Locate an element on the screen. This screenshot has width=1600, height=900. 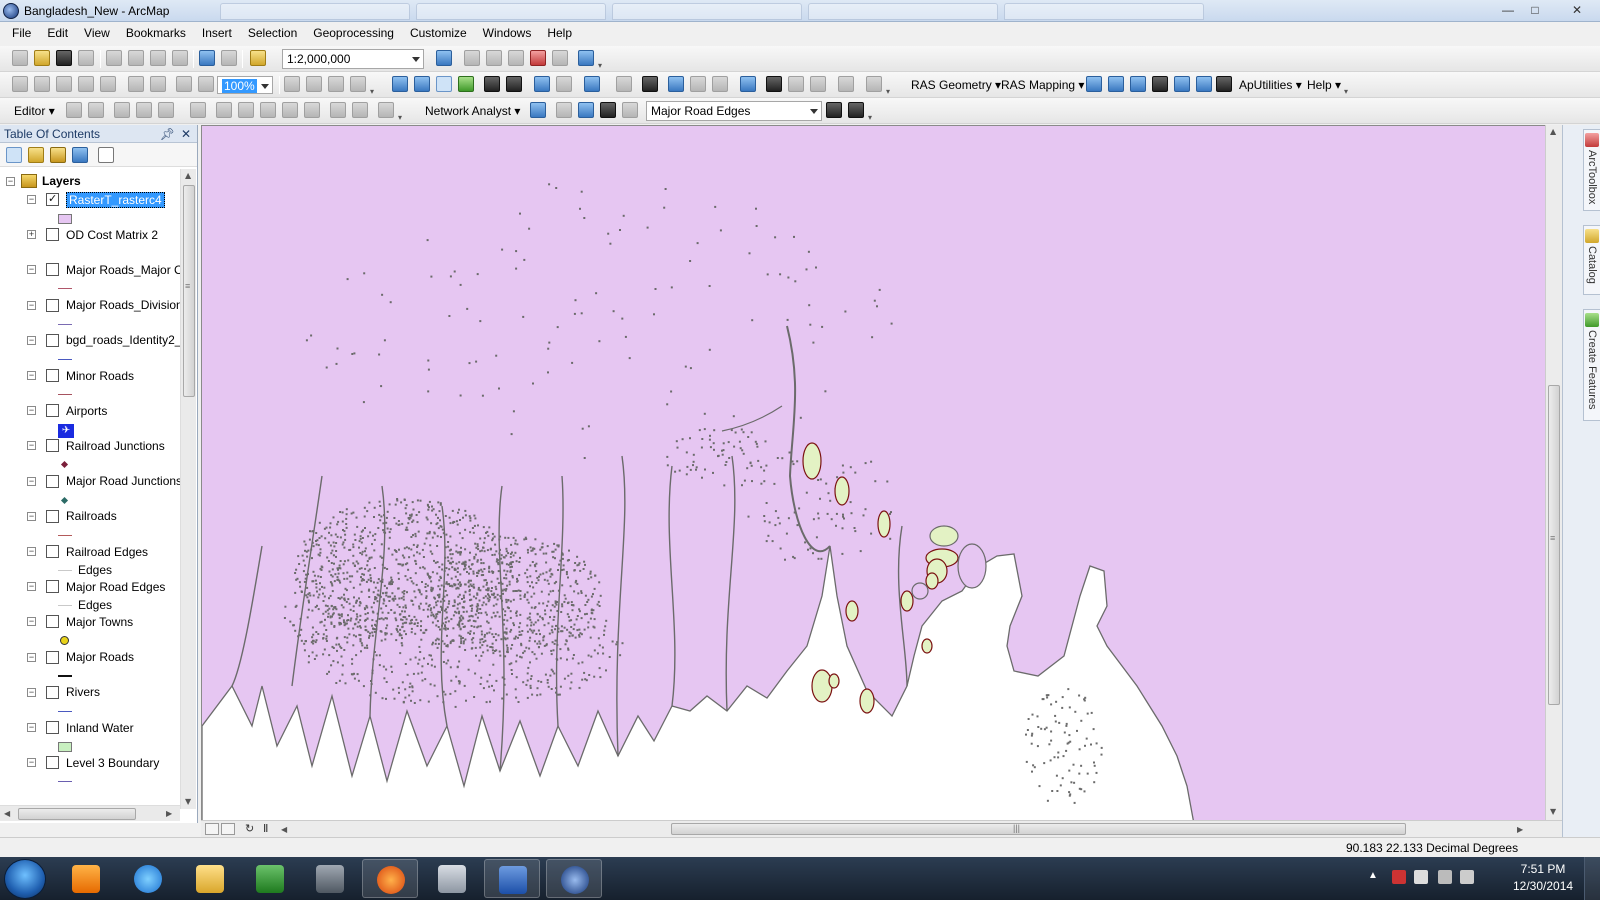
data-driven-pages-icon is located at coordinates (358, 84).